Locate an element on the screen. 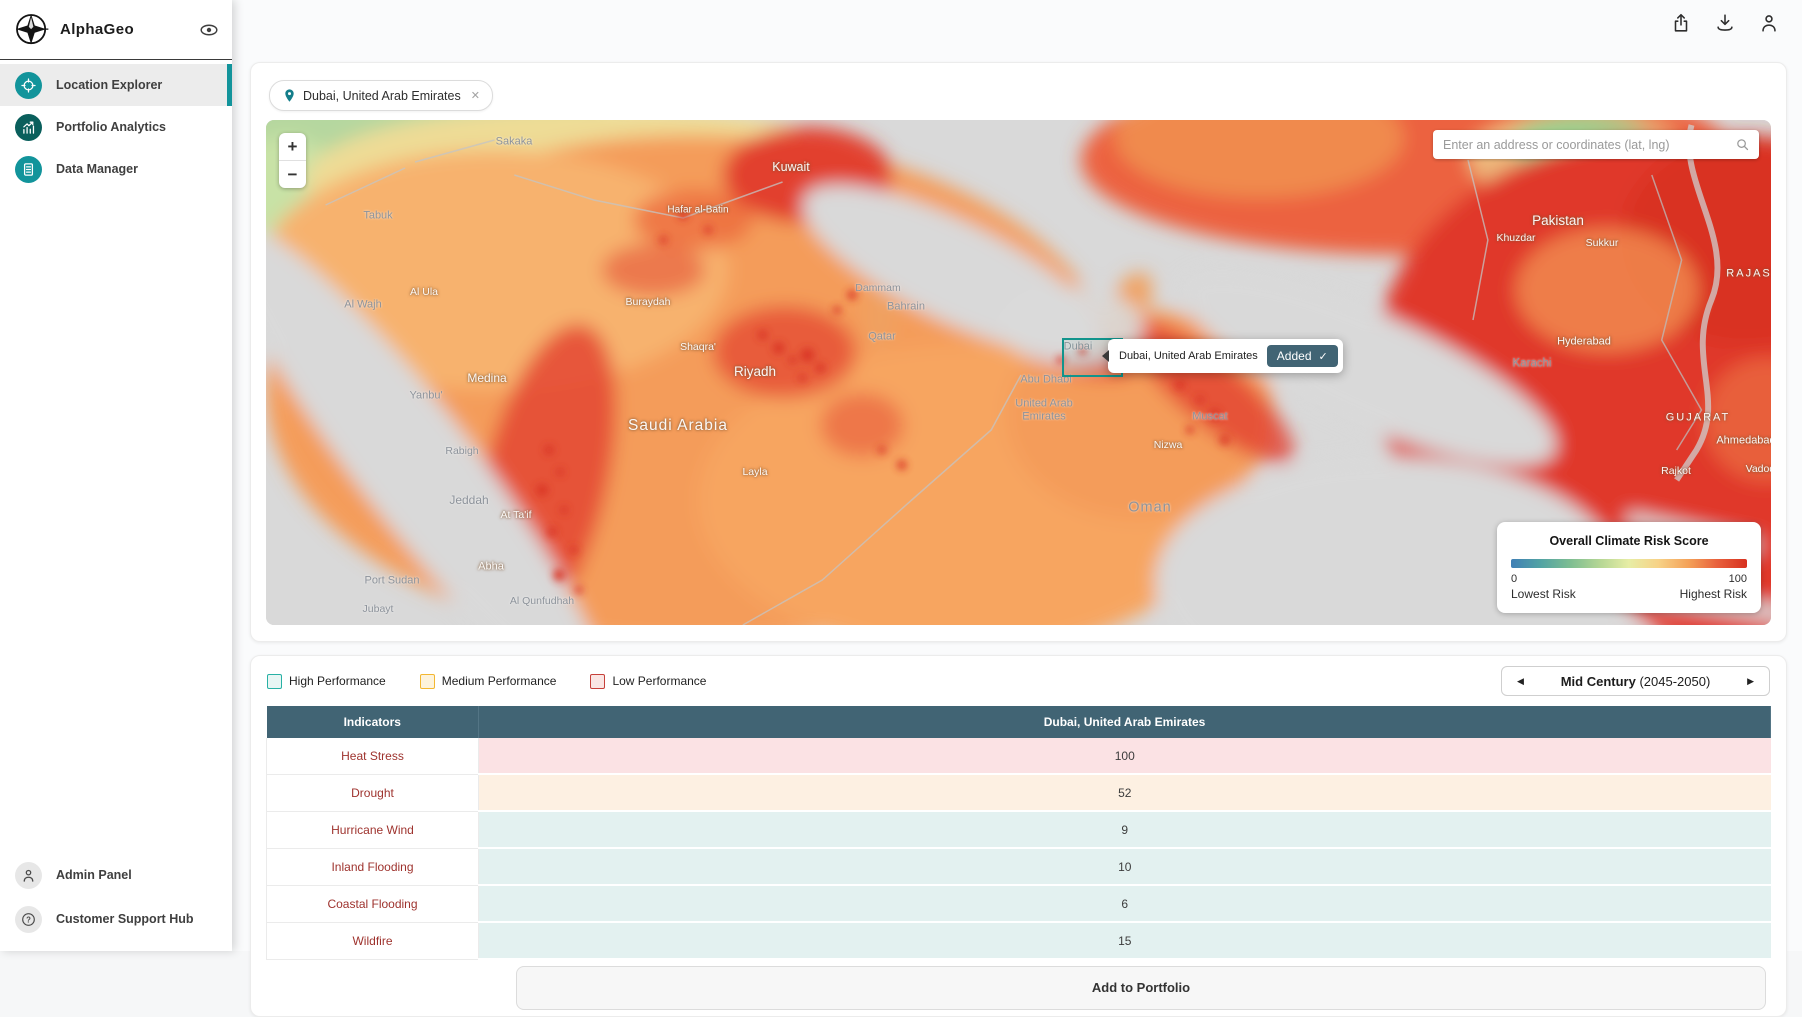  close-icon: ✕ is located at coordinates (475, 95).